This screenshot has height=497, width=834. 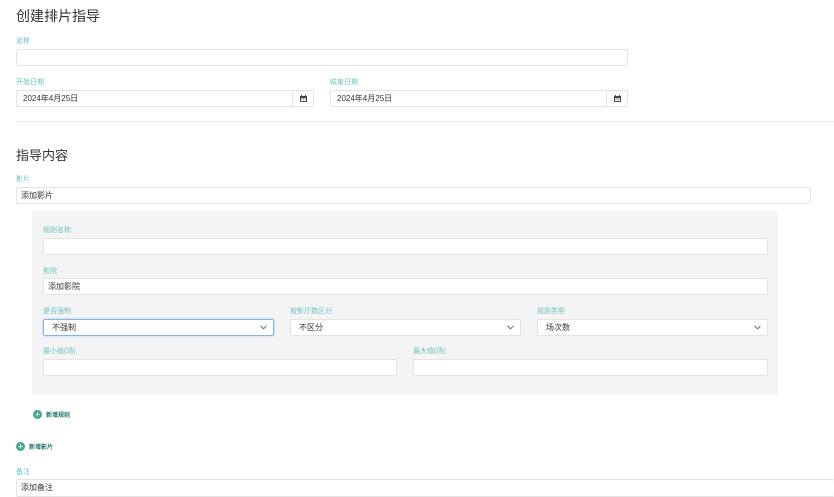 I want to click on add-rule-button: + 新增规则, so click(x=51, y=414).